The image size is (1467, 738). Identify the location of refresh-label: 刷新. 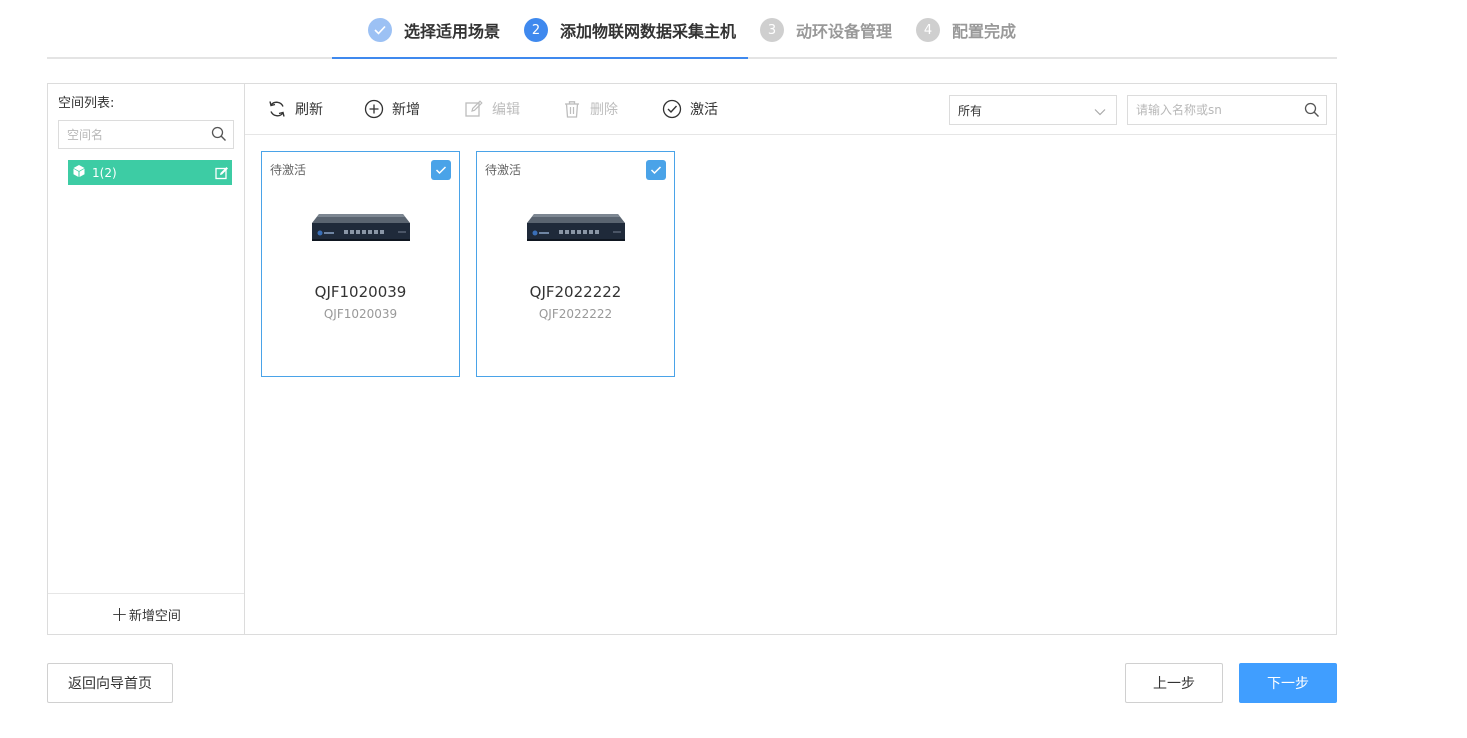
(309, 110).